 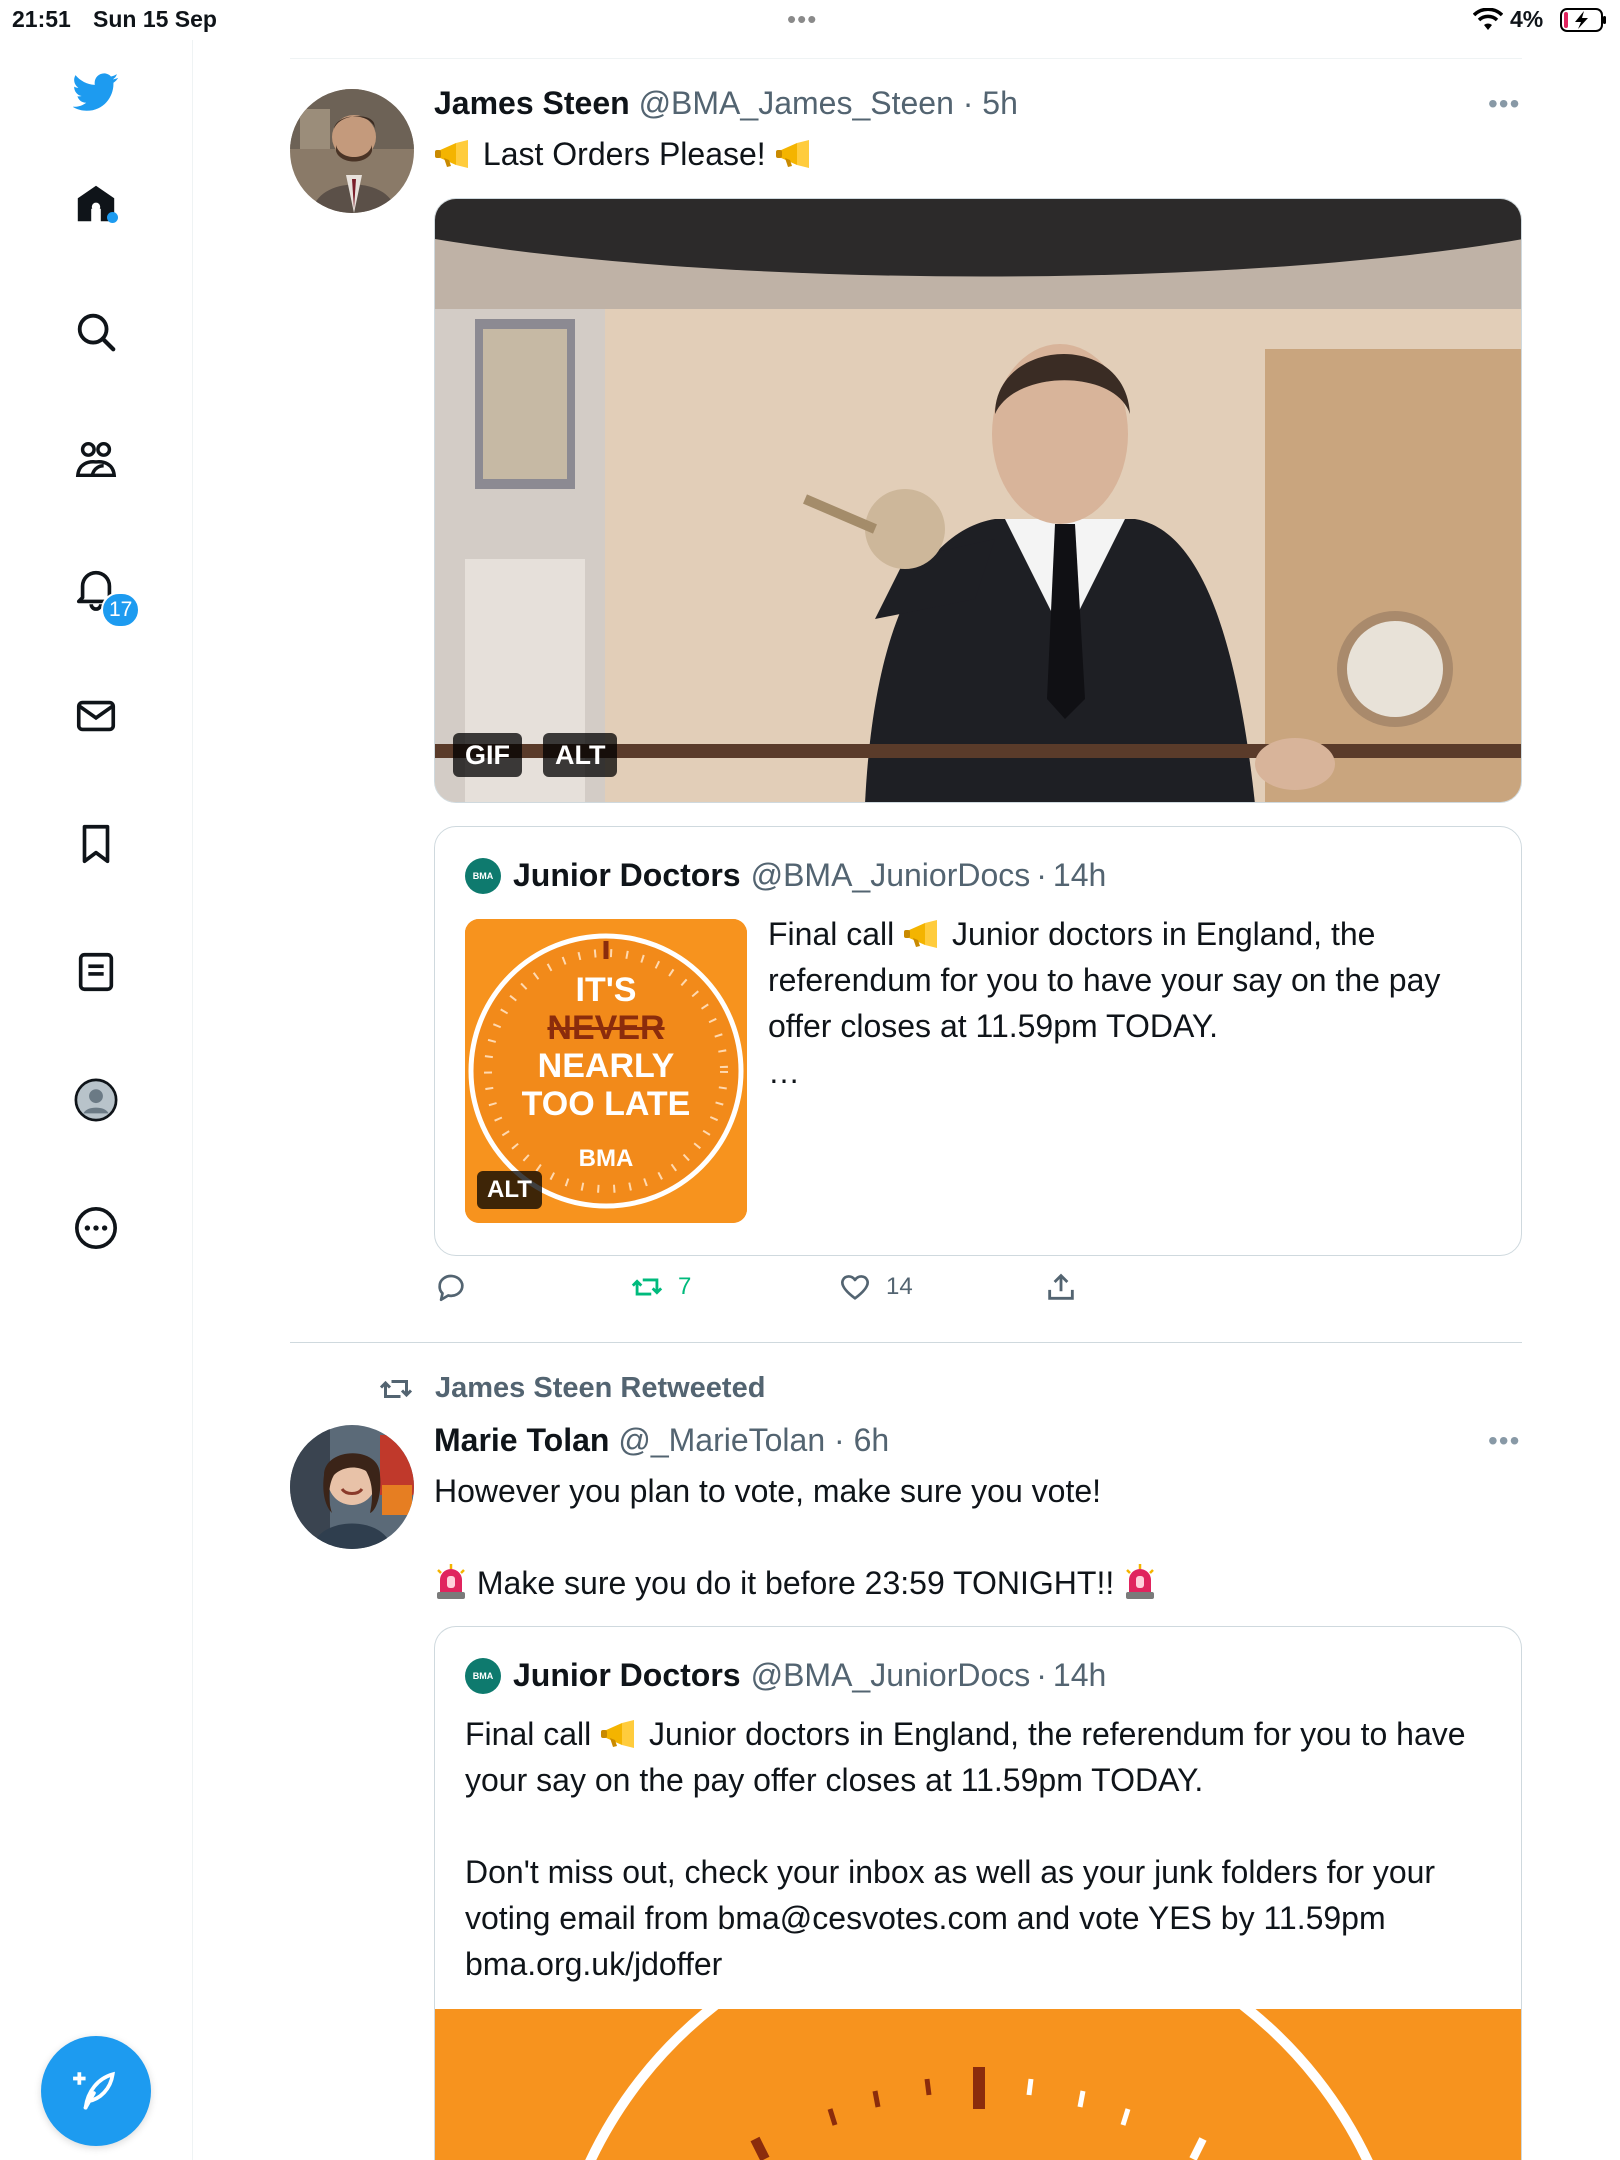 What do you see at coordinates (899, 1286) in the screenshot?
I see `like-count: 14` at bounding box center [899, 1286].